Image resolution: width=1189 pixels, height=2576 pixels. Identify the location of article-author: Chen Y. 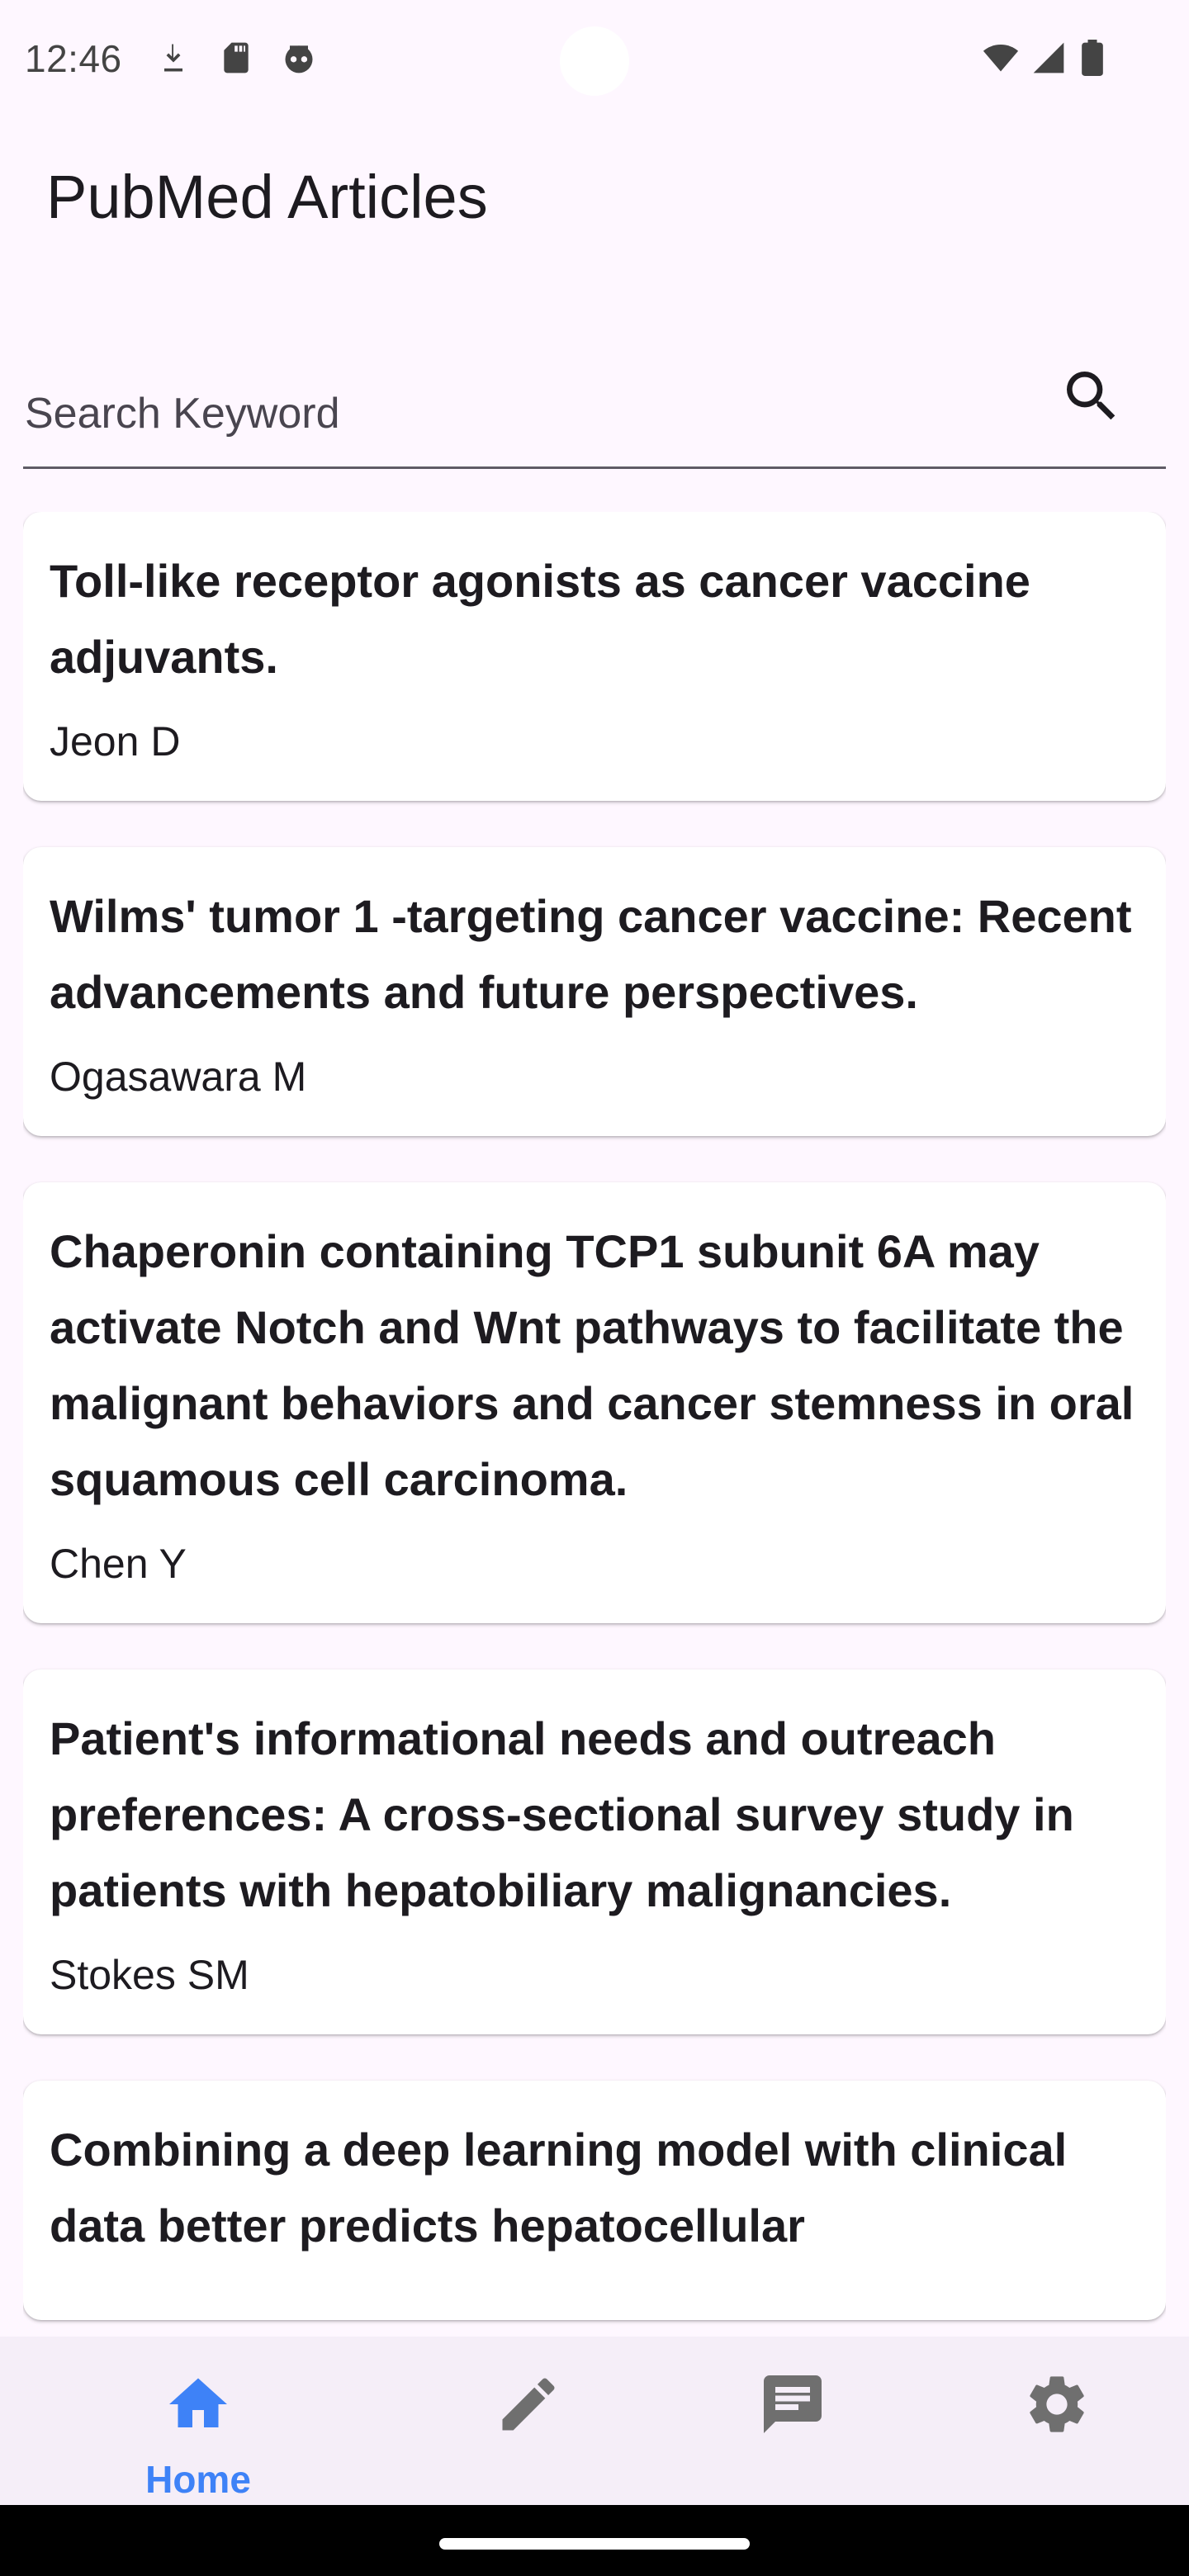
(118, 1564).